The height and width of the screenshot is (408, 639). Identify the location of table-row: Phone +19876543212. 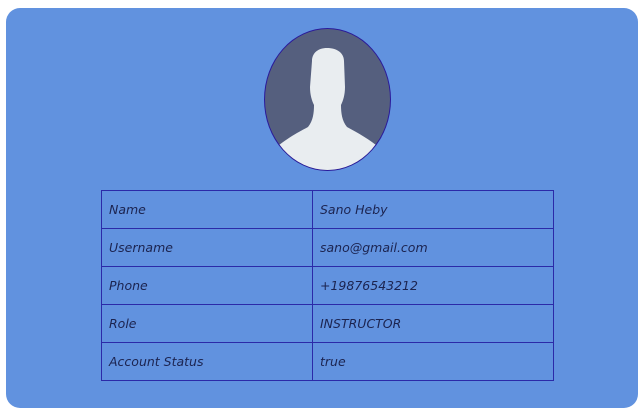
(327, 285).